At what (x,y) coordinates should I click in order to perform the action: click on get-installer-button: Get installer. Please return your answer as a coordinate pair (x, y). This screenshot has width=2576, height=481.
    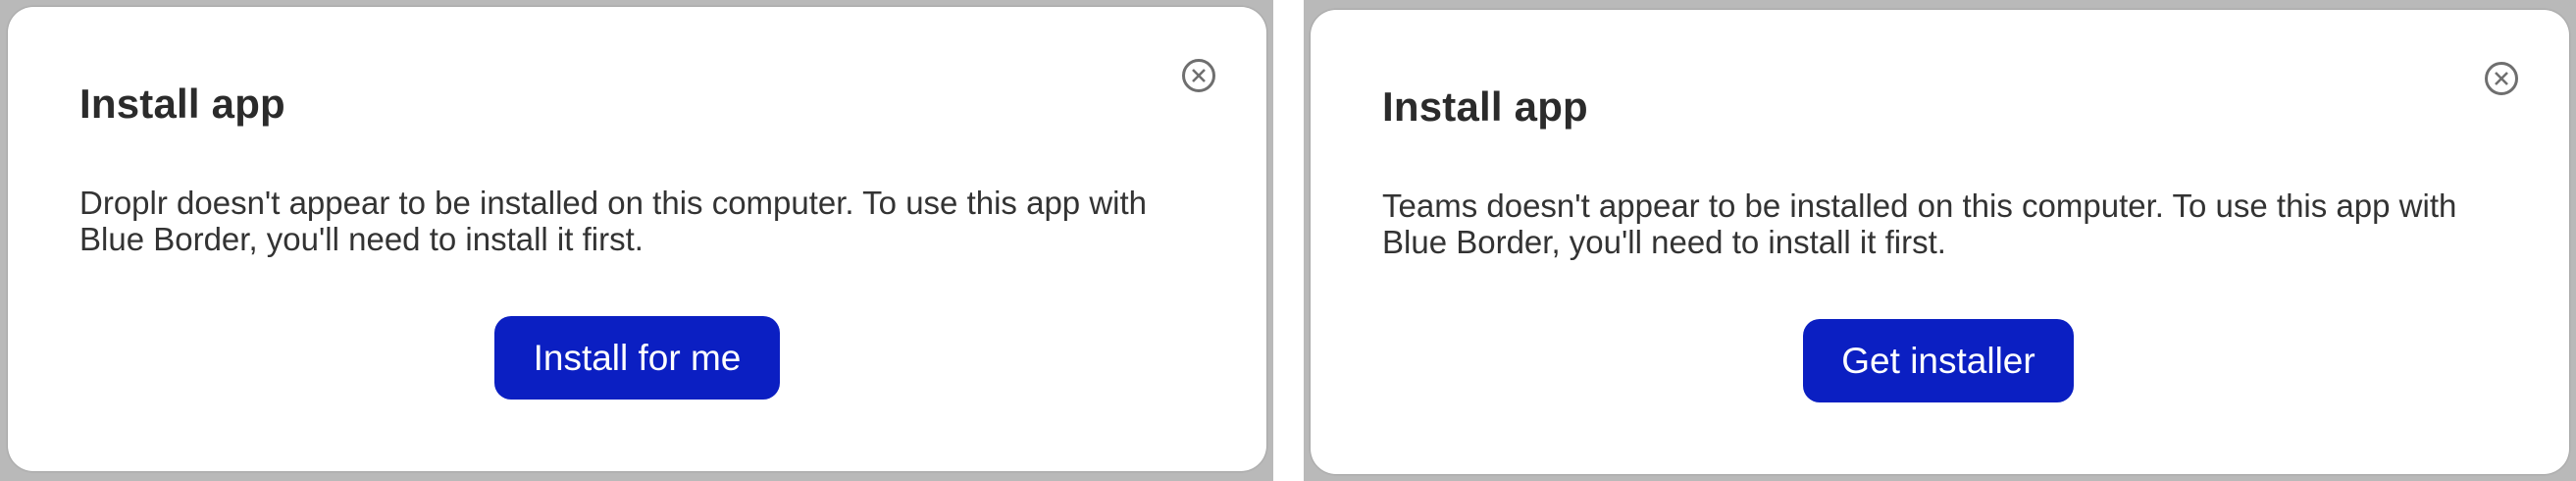
    Looking at the image, I should click on (1938, 360).